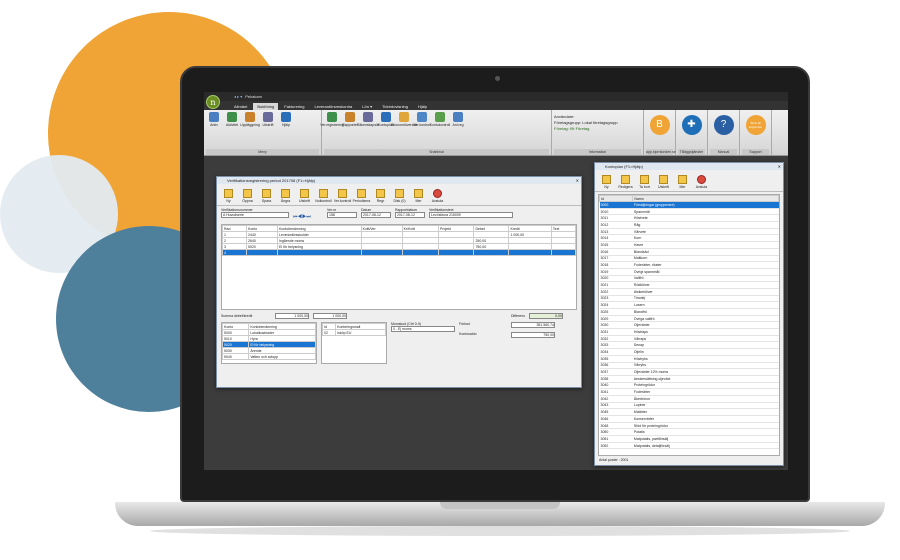 Image resolution: width=900 pixels, height=560 pixels. I want to click on list-item: 3040 Proteingrödor, so click(689, 386).